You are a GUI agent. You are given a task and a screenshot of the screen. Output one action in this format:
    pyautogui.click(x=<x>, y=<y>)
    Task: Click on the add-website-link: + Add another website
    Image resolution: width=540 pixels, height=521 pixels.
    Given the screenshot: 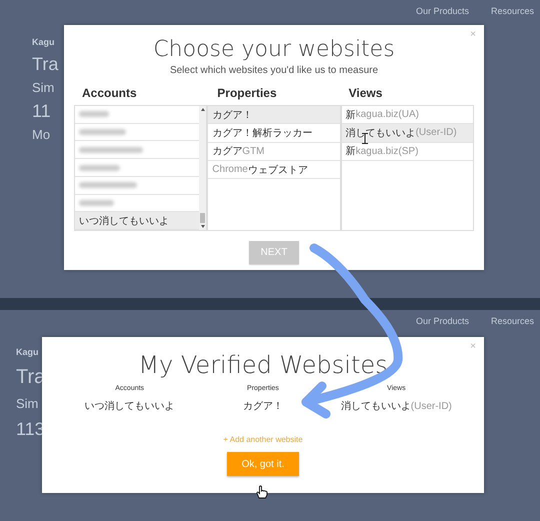 What is the action you would take?
    pyautogui.click(x=263, y=439)
    